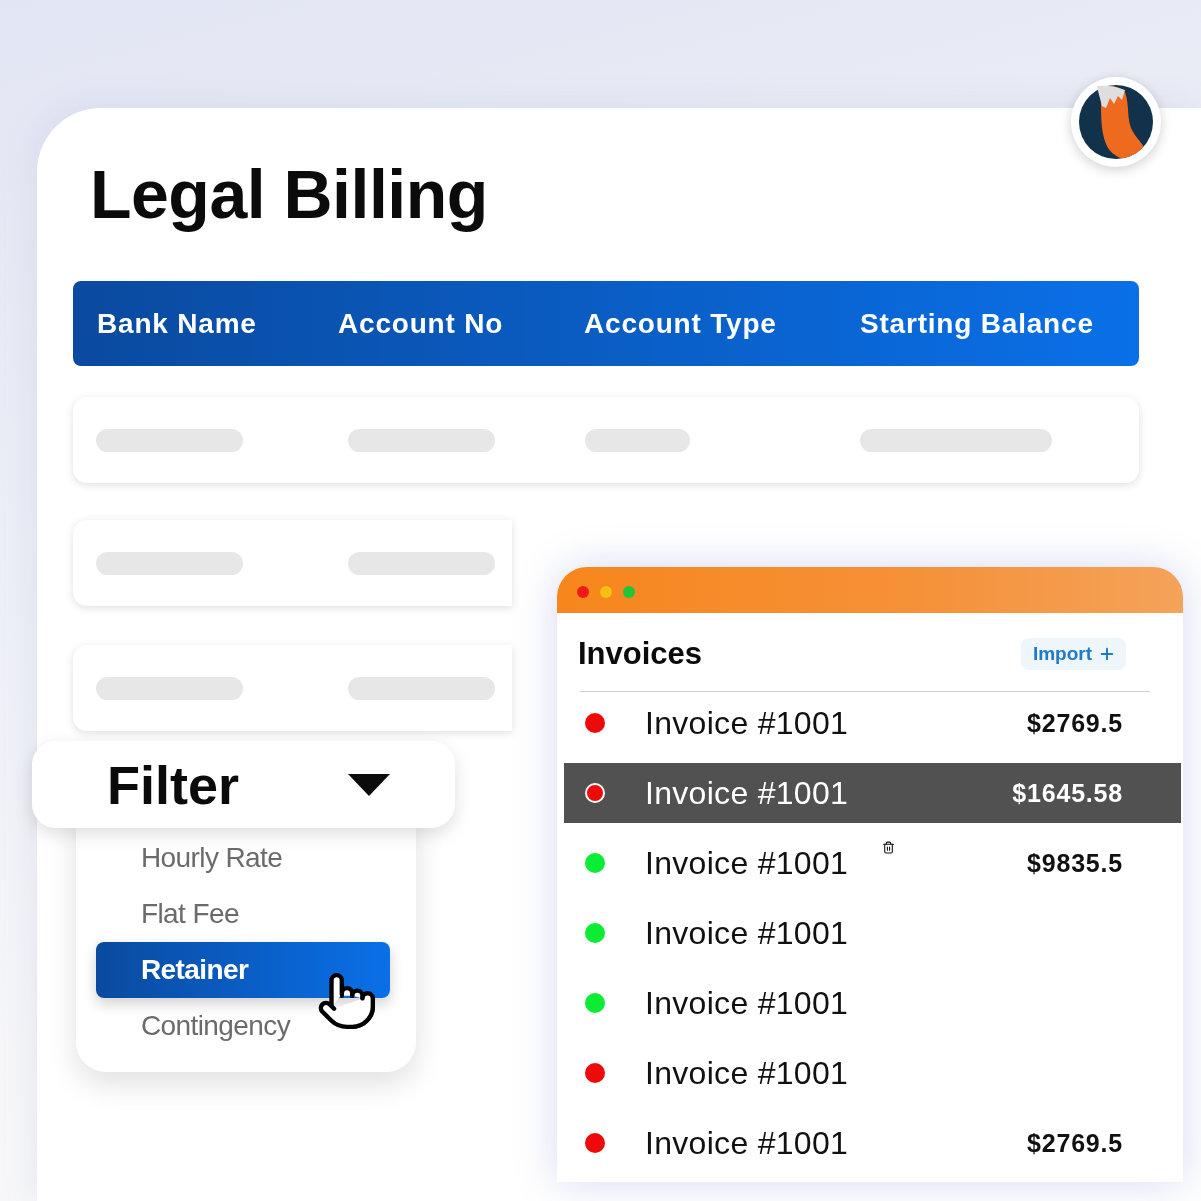 This screenshot has width=1201, height=1201. I want to click on import-button: Import, so click(1073, 654).